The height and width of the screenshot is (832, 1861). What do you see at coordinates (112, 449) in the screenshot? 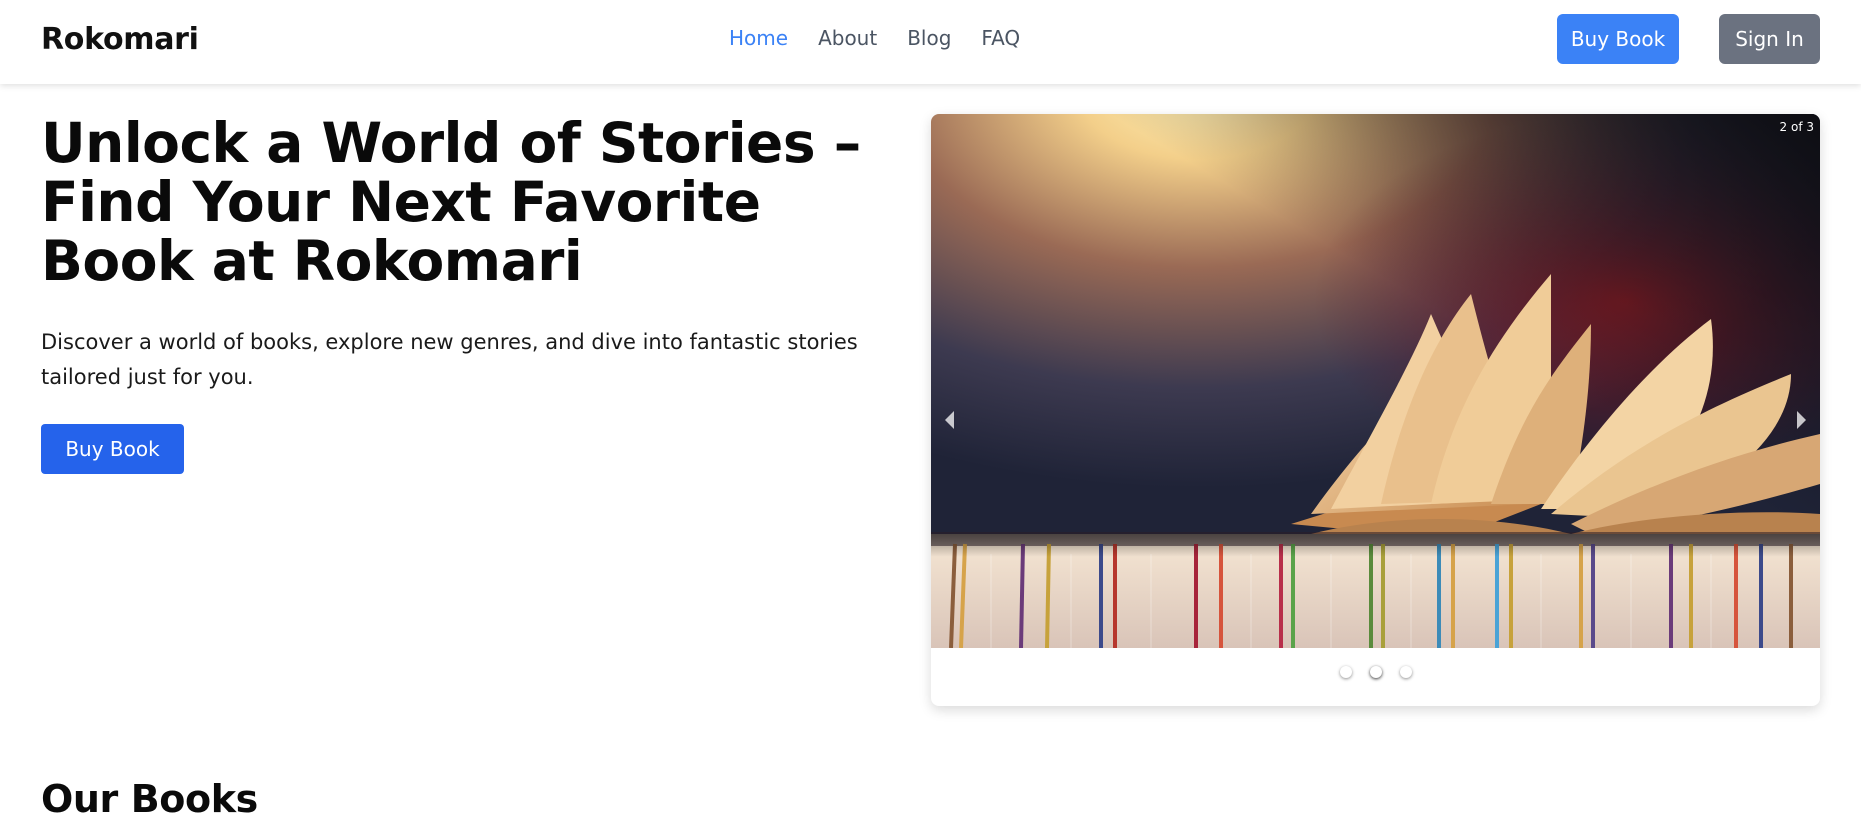
I see `hero-buy-book-button: Buy Book` at bounding box center [112, 449].